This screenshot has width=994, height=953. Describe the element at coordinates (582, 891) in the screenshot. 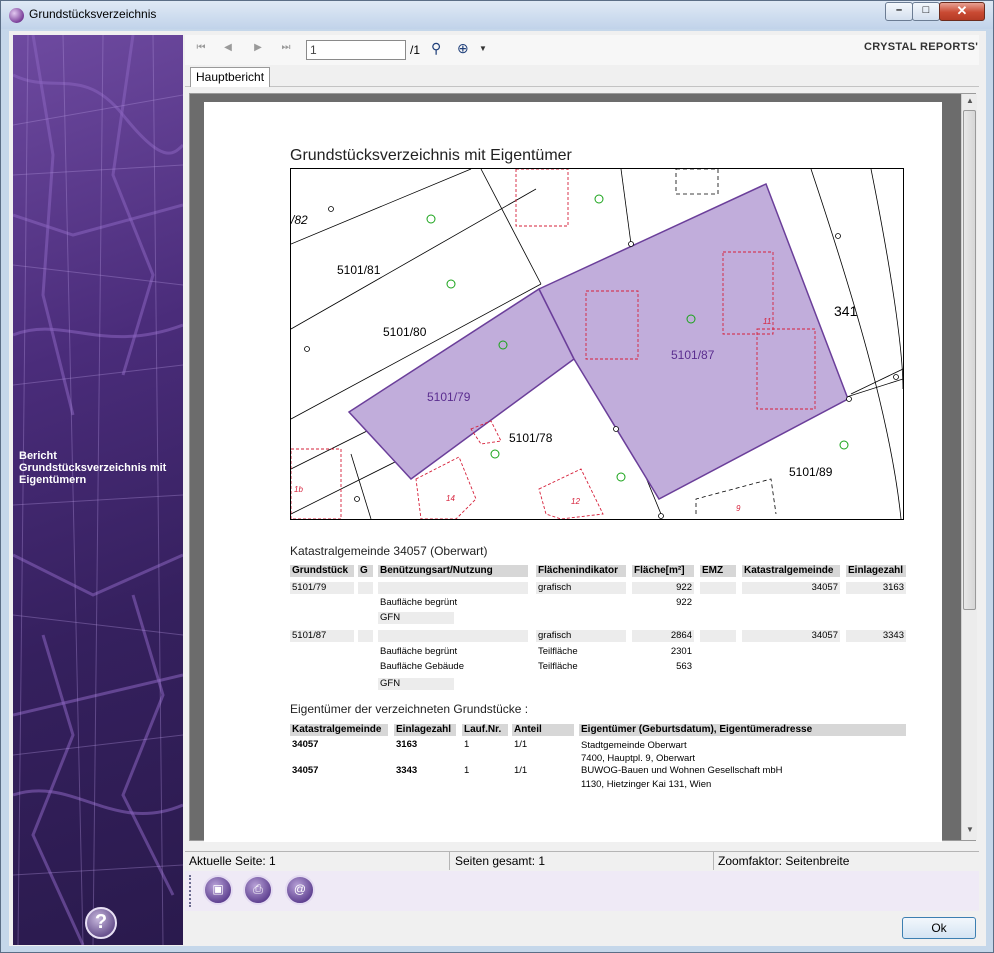

I see `action-bar: ▣ ⎙ @` at that location.